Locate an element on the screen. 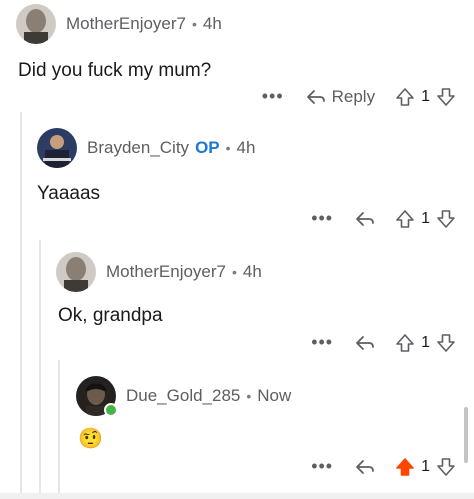 The height and width of the screenshot is (499, 474). comment-header: Brayden_City OP • 4h is located at coordinates (146, 148).